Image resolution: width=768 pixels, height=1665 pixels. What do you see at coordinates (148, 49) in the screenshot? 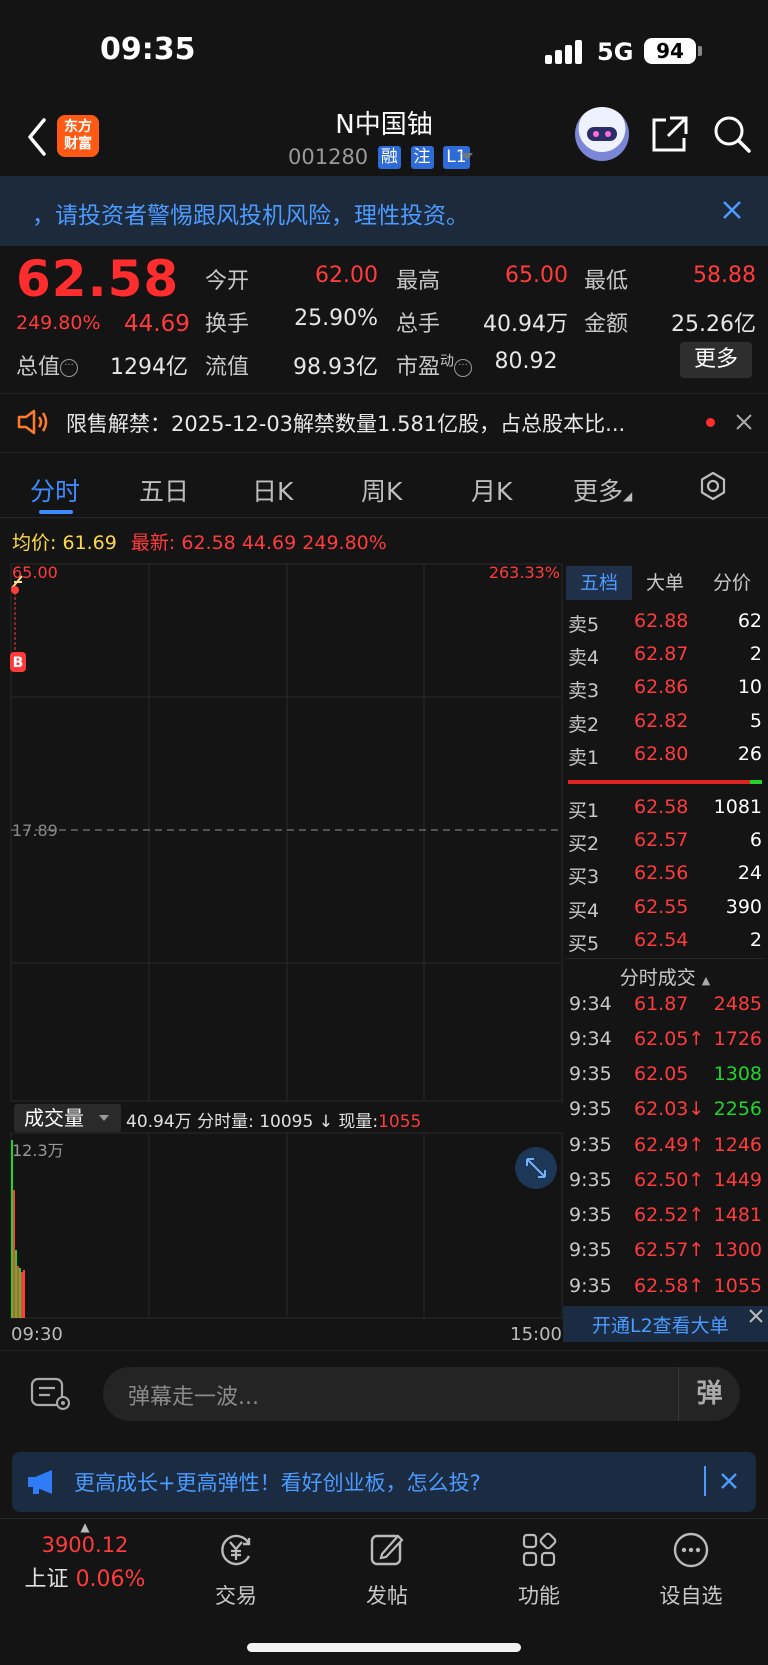
I see `status-time: 09:35` at bounding box center [148, 49].